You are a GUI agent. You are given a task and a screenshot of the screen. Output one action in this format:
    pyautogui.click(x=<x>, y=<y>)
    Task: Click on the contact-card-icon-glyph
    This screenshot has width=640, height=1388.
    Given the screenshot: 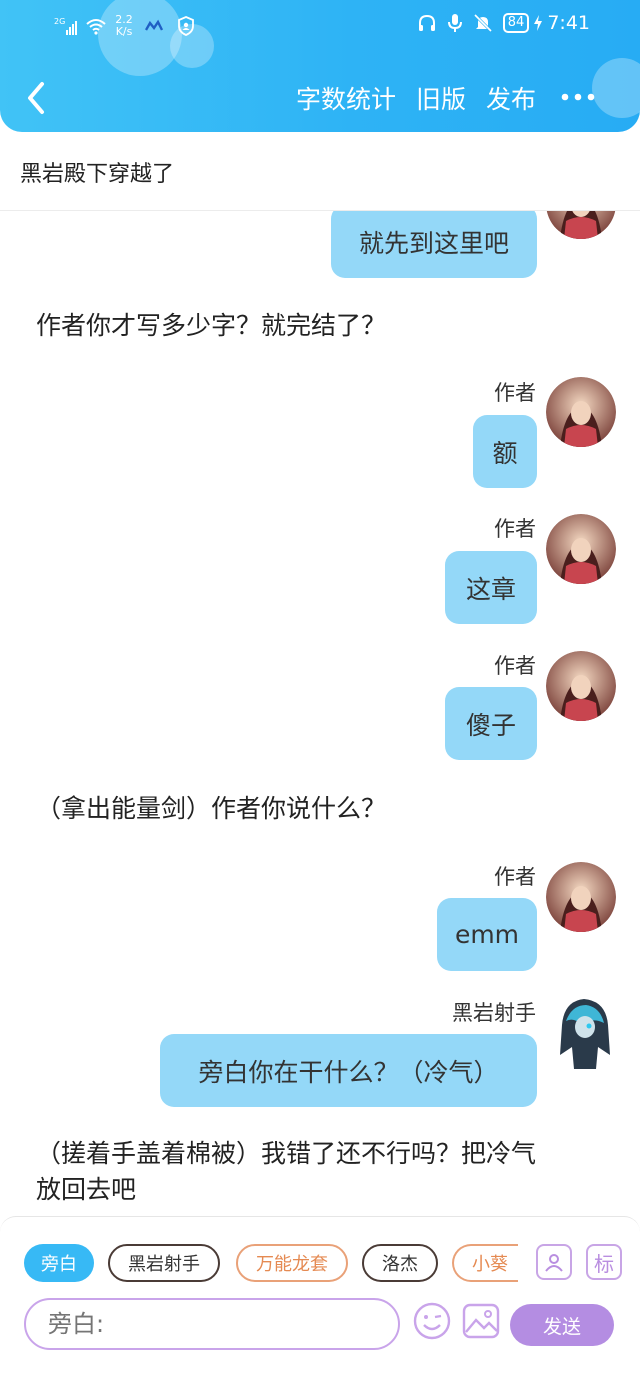 What is the action you would take?
    pyautogui.click(x=554, y=1263)
    